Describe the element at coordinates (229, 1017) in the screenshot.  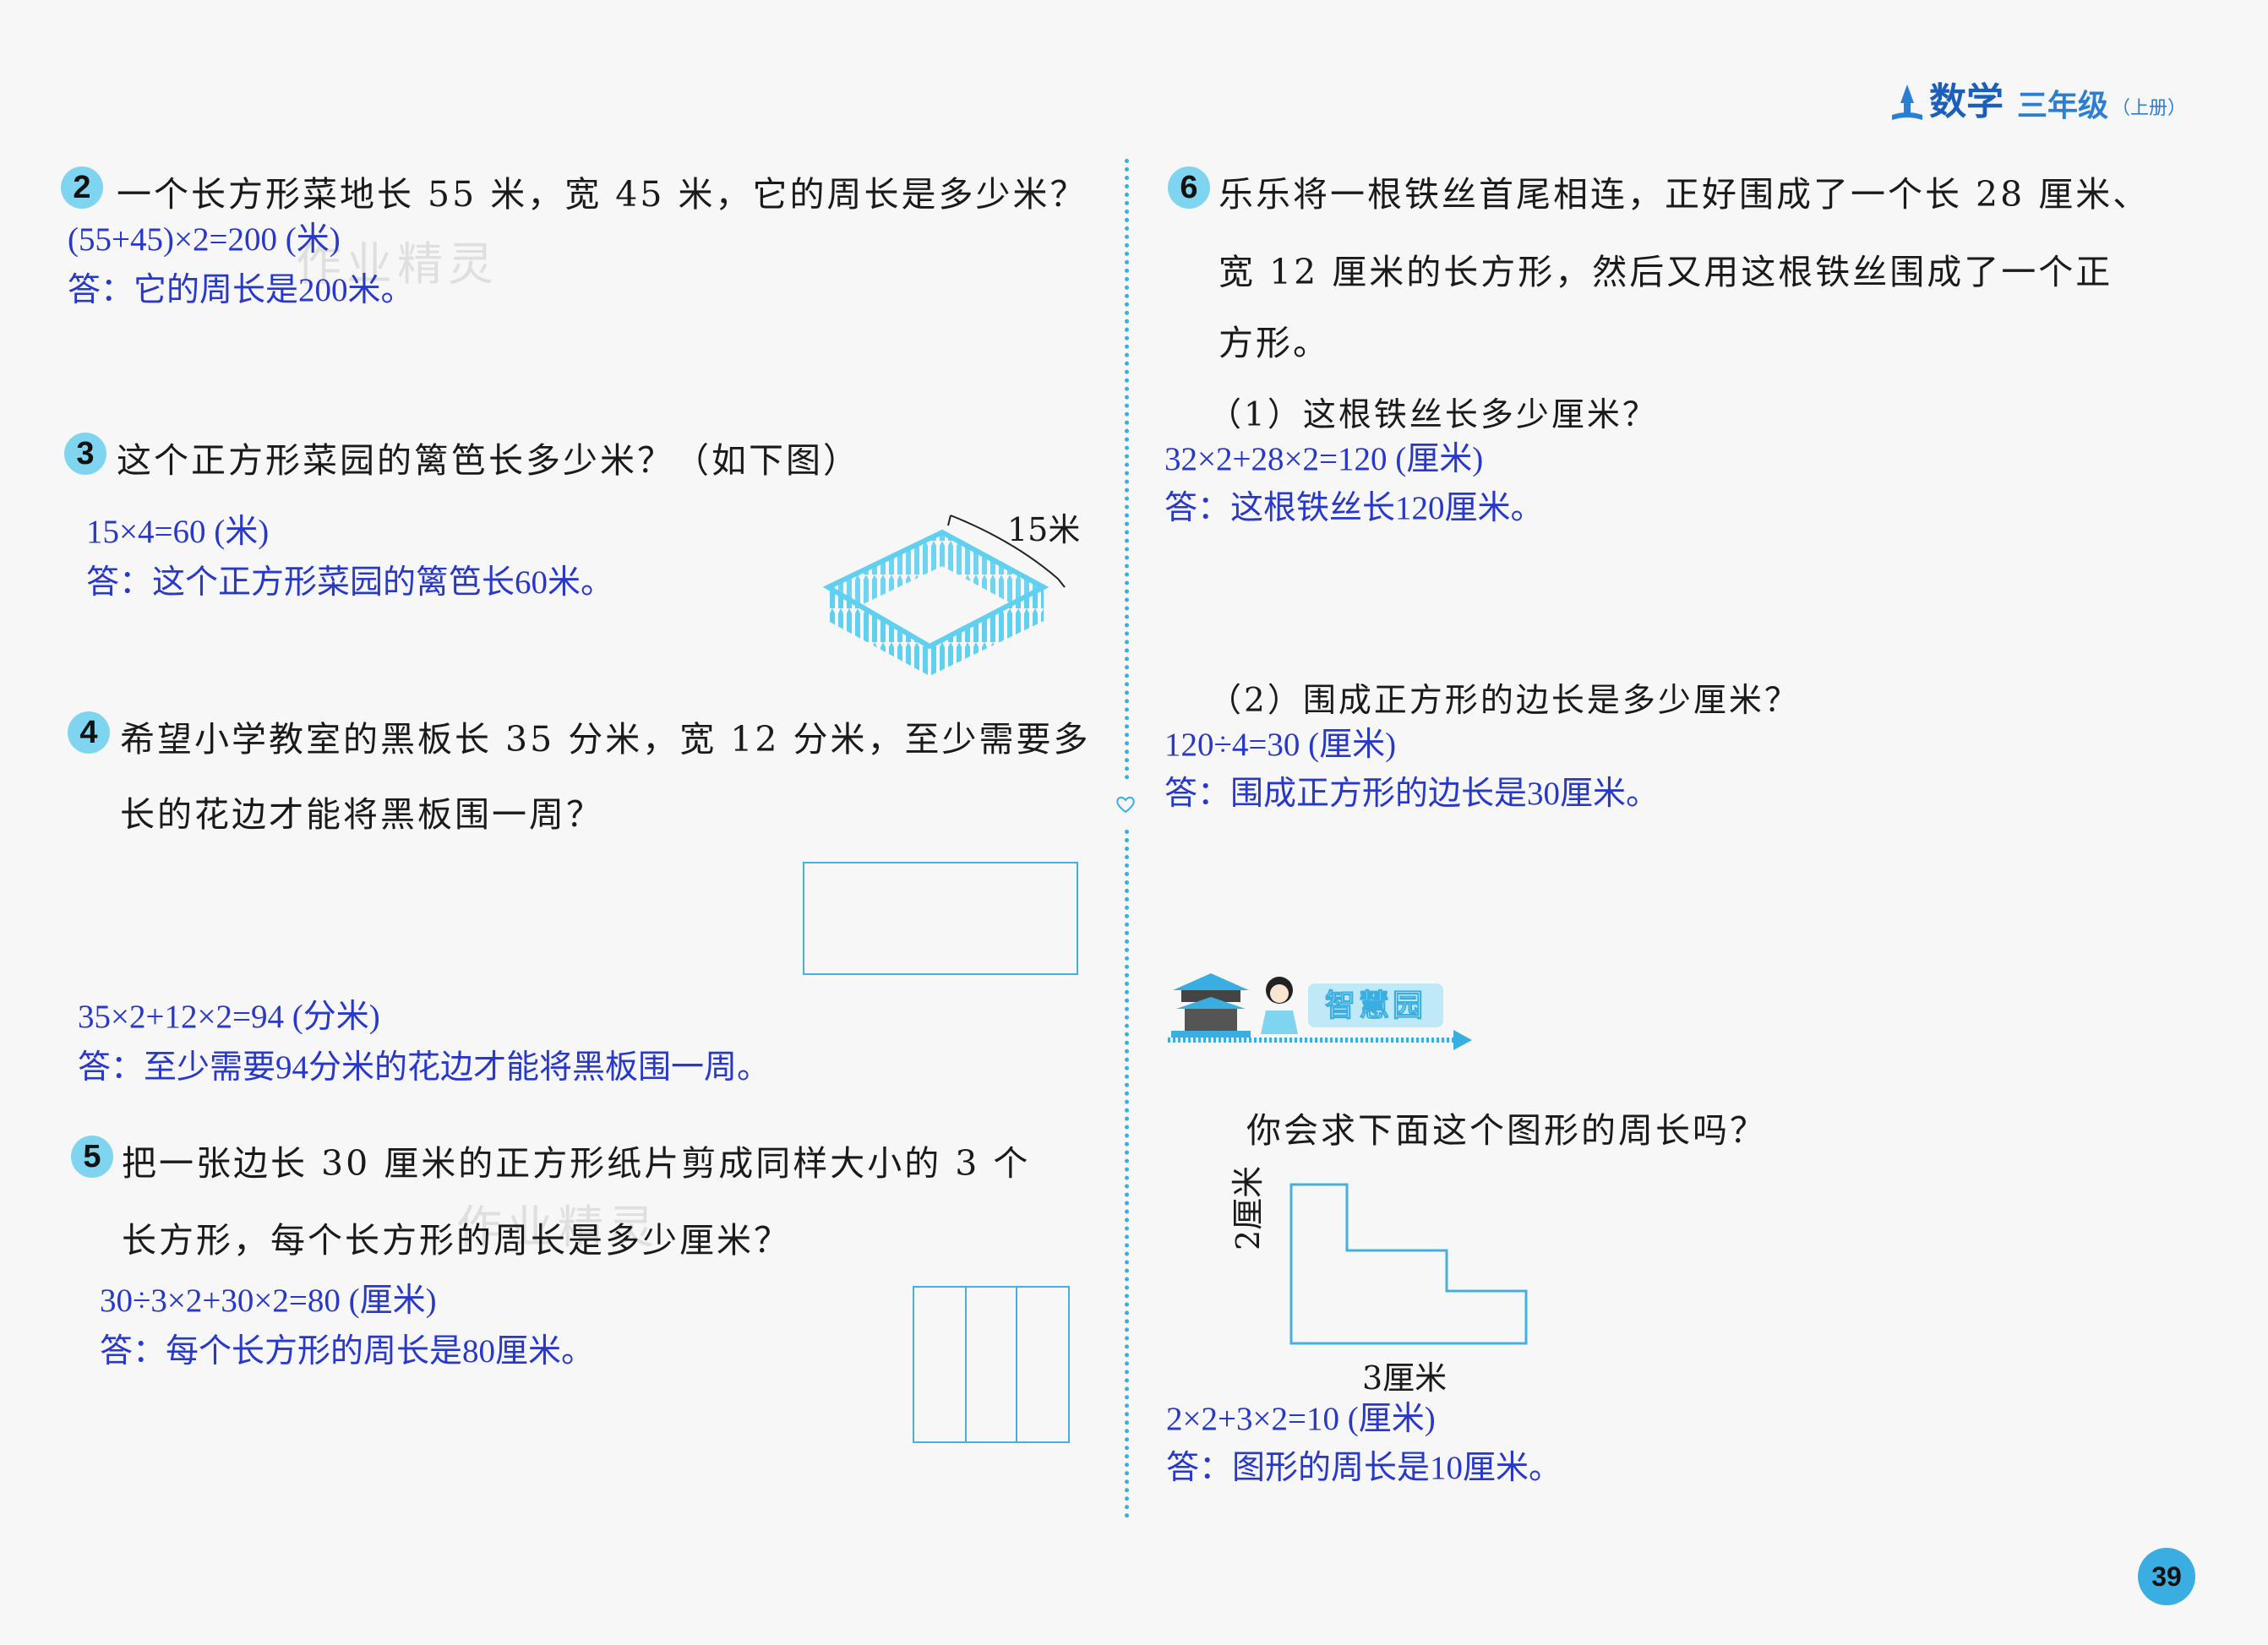
I see `question-4-answer-formula: 35×2+12×2=94 (分米)` at that location.